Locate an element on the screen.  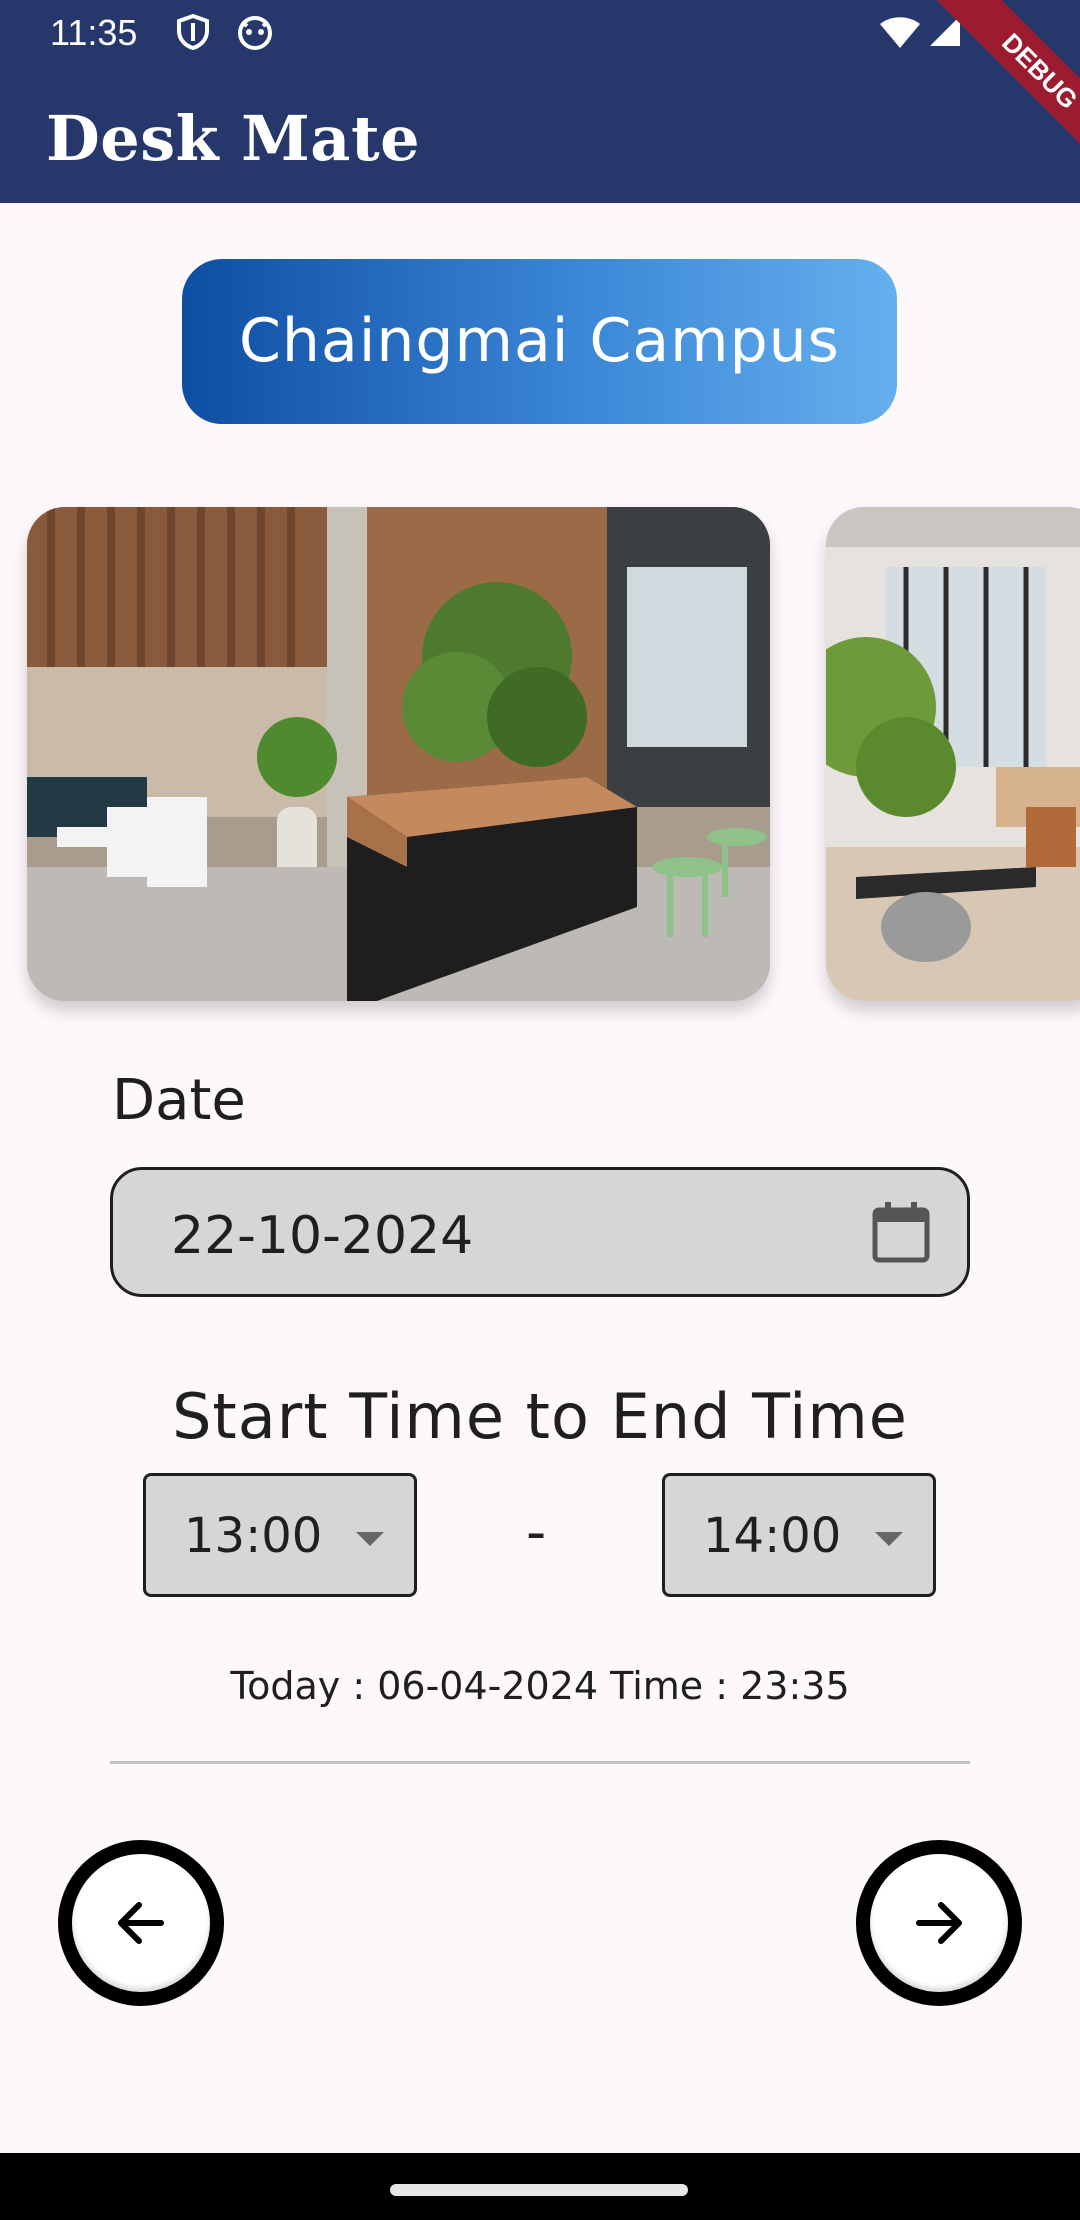
arrow-left-icon is located at coordinates (141, 1923).